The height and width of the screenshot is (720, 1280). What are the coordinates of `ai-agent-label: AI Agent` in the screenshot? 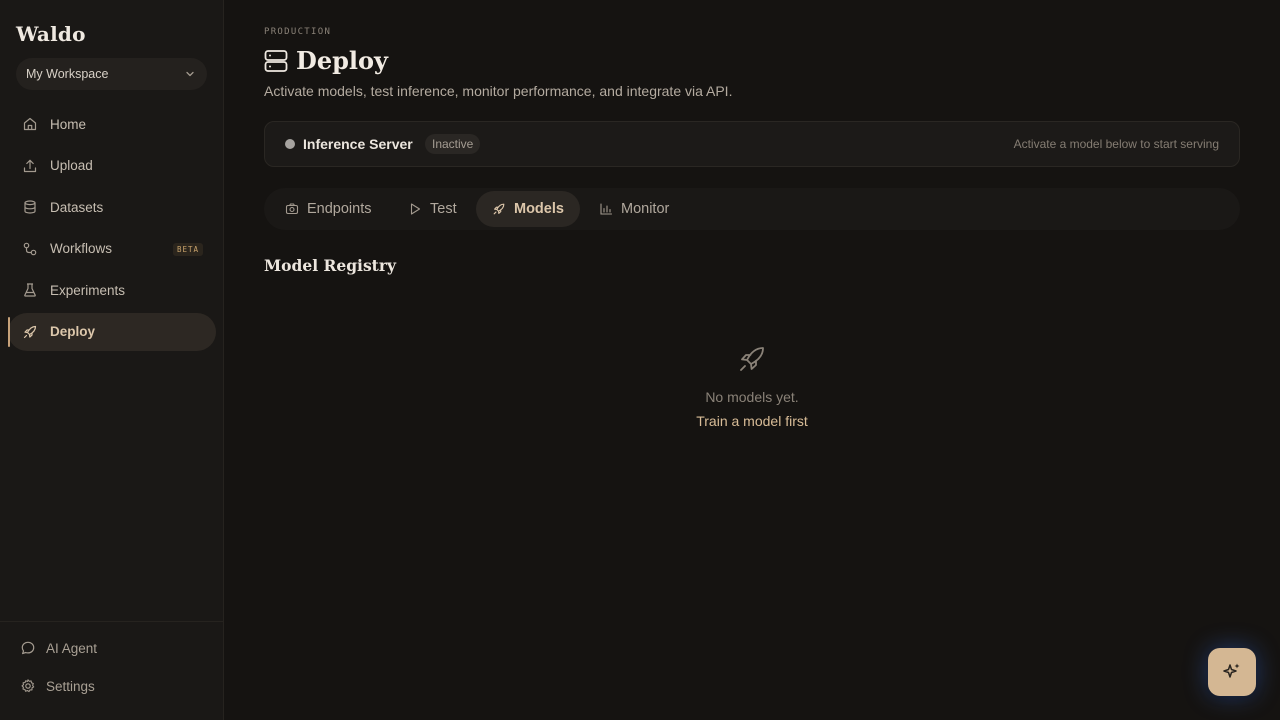 It's located at (72, 648).